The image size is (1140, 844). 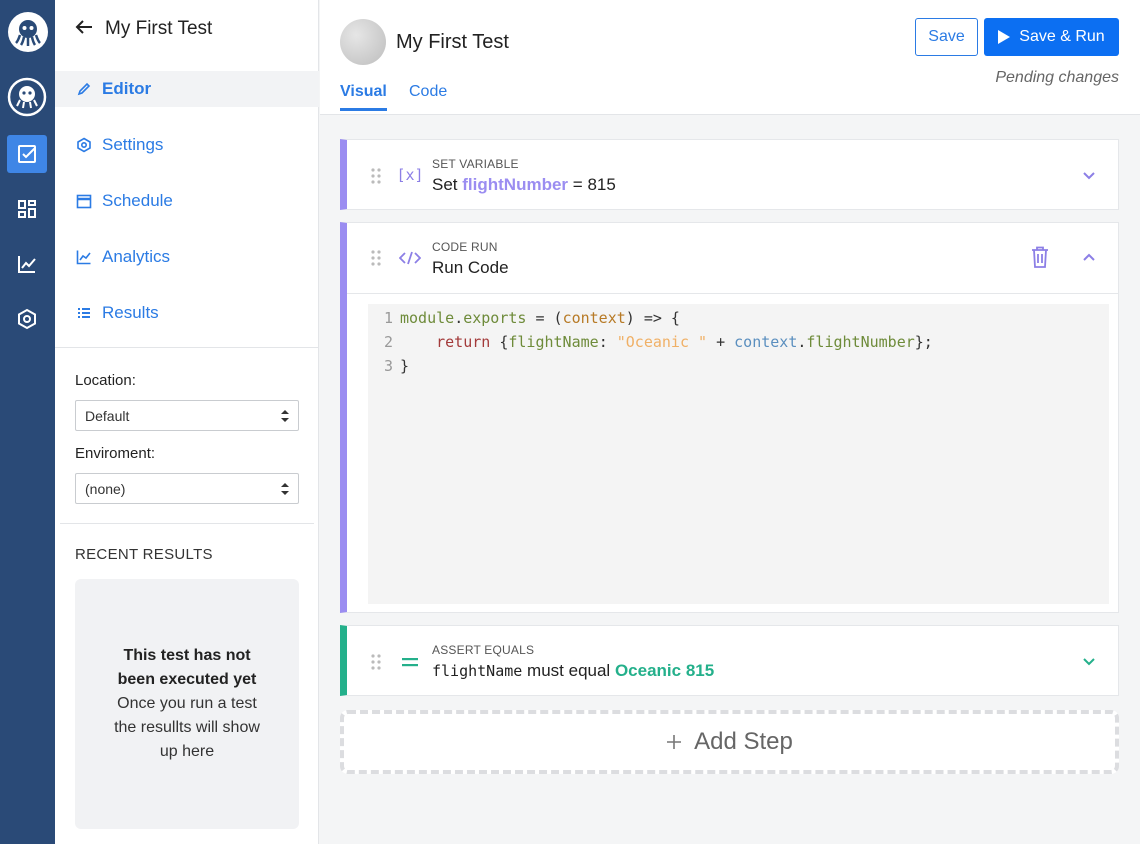 I want to click on rail-settings-icon, so click(x=27, y=319).